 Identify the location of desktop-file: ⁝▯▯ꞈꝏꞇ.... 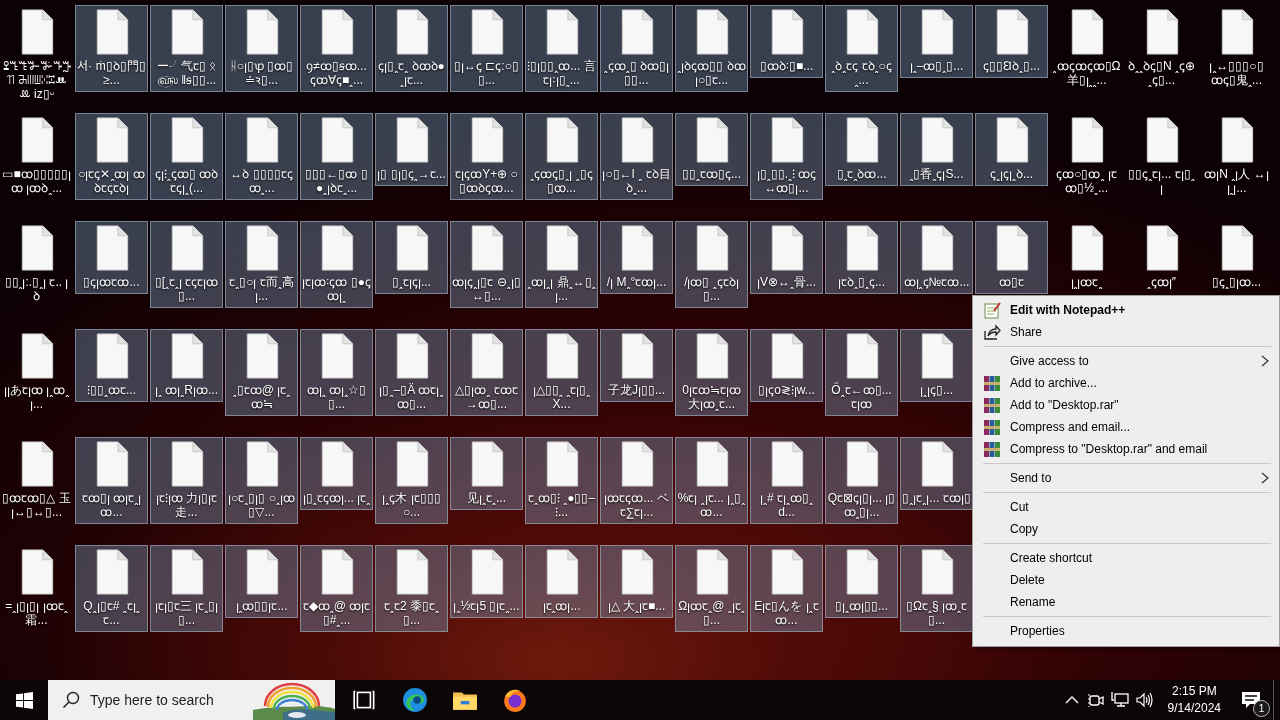
(111, 365).